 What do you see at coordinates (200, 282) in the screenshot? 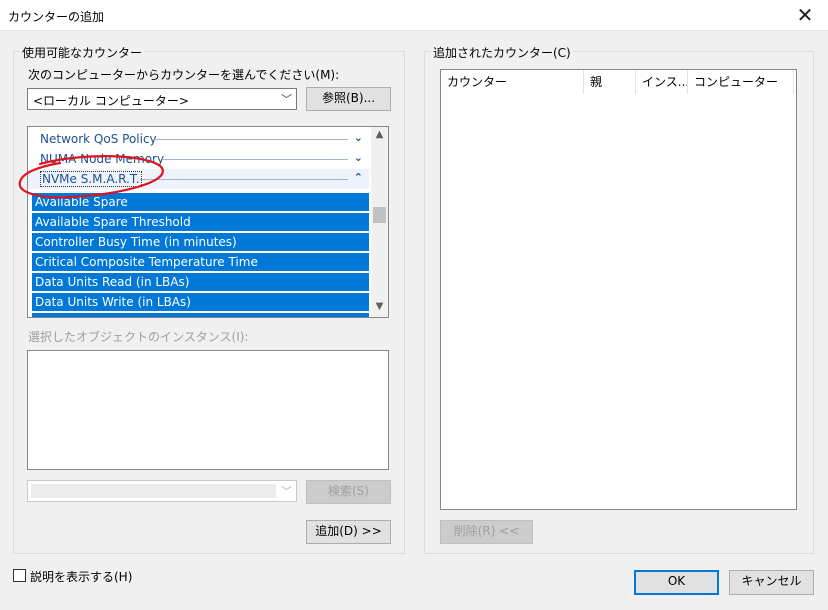
I see `counter-item: Data Units Read (in LBAs)` at bounding box center [200, 282].